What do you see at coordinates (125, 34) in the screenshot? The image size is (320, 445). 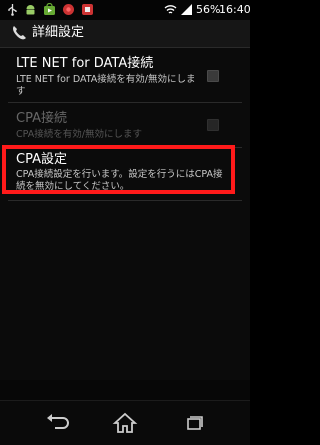 I see `action-bar: 詳細設定` at bounding box center [125, 34].